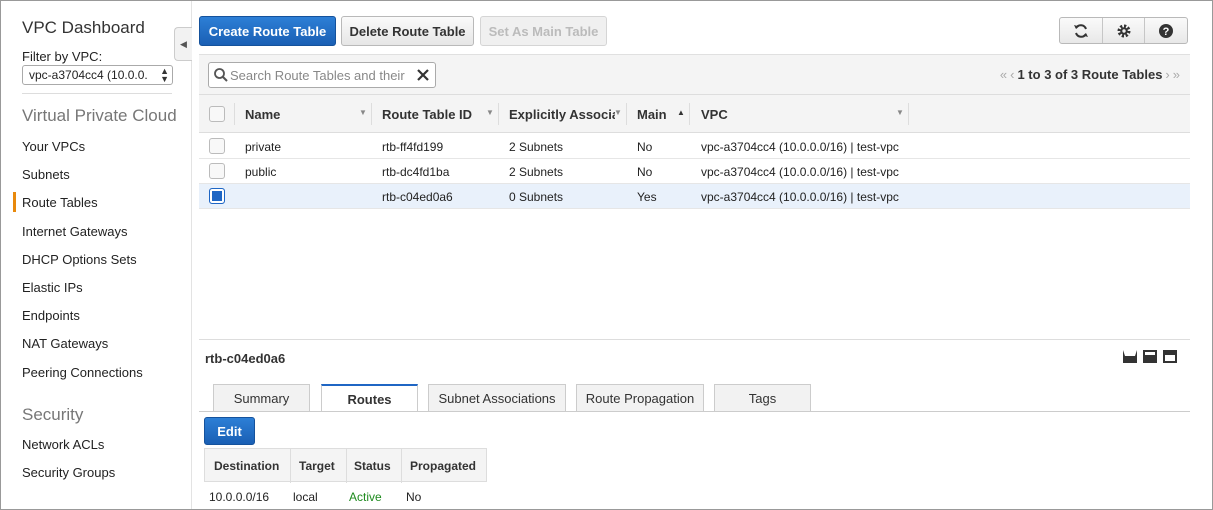 The image size is (1213, 510). Describe the element at coordinates (245, 358) in the screenshot. I see `detail-title: rtb-c04ed0a6` at that location.